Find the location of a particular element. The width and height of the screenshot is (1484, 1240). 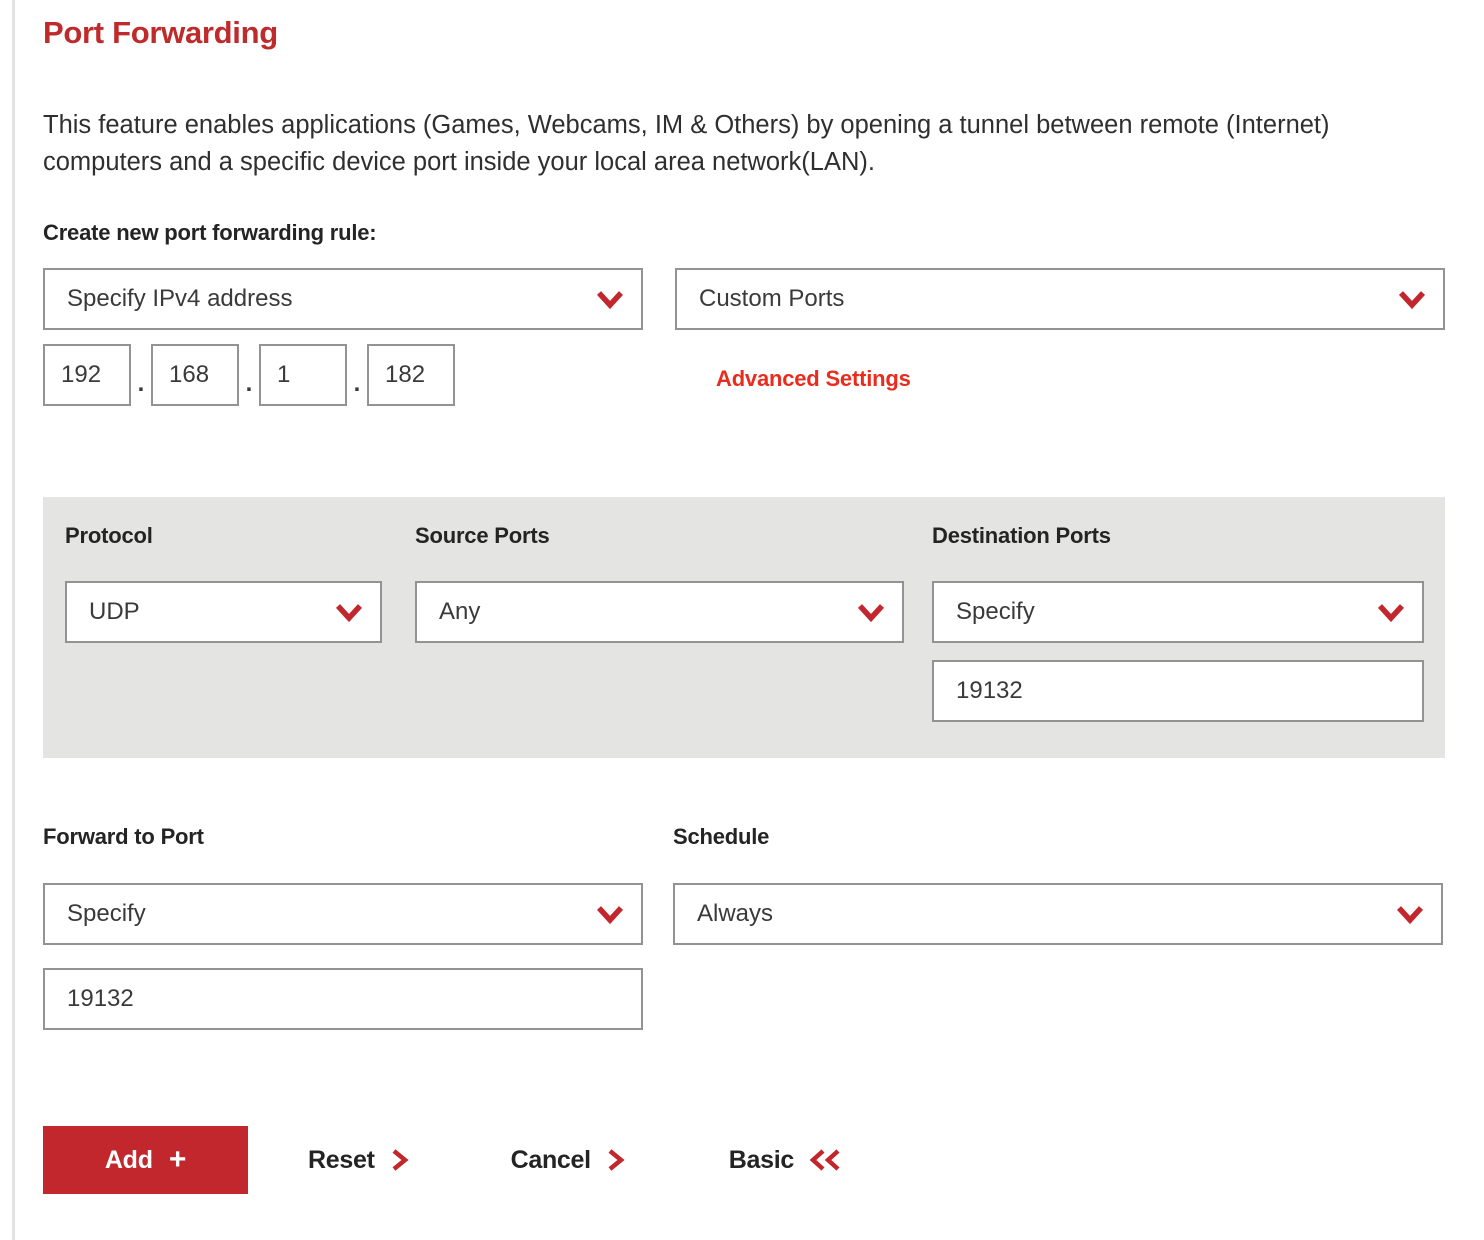

protocol-label: Protocol is located at coordinates (109, 535).